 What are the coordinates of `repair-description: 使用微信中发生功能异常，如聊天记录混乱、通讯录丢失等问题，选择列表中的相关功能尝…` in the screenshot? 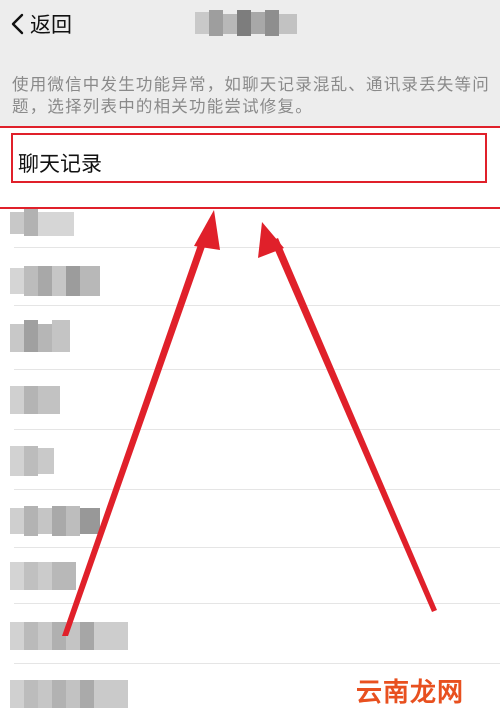 It's located at (251, 95).